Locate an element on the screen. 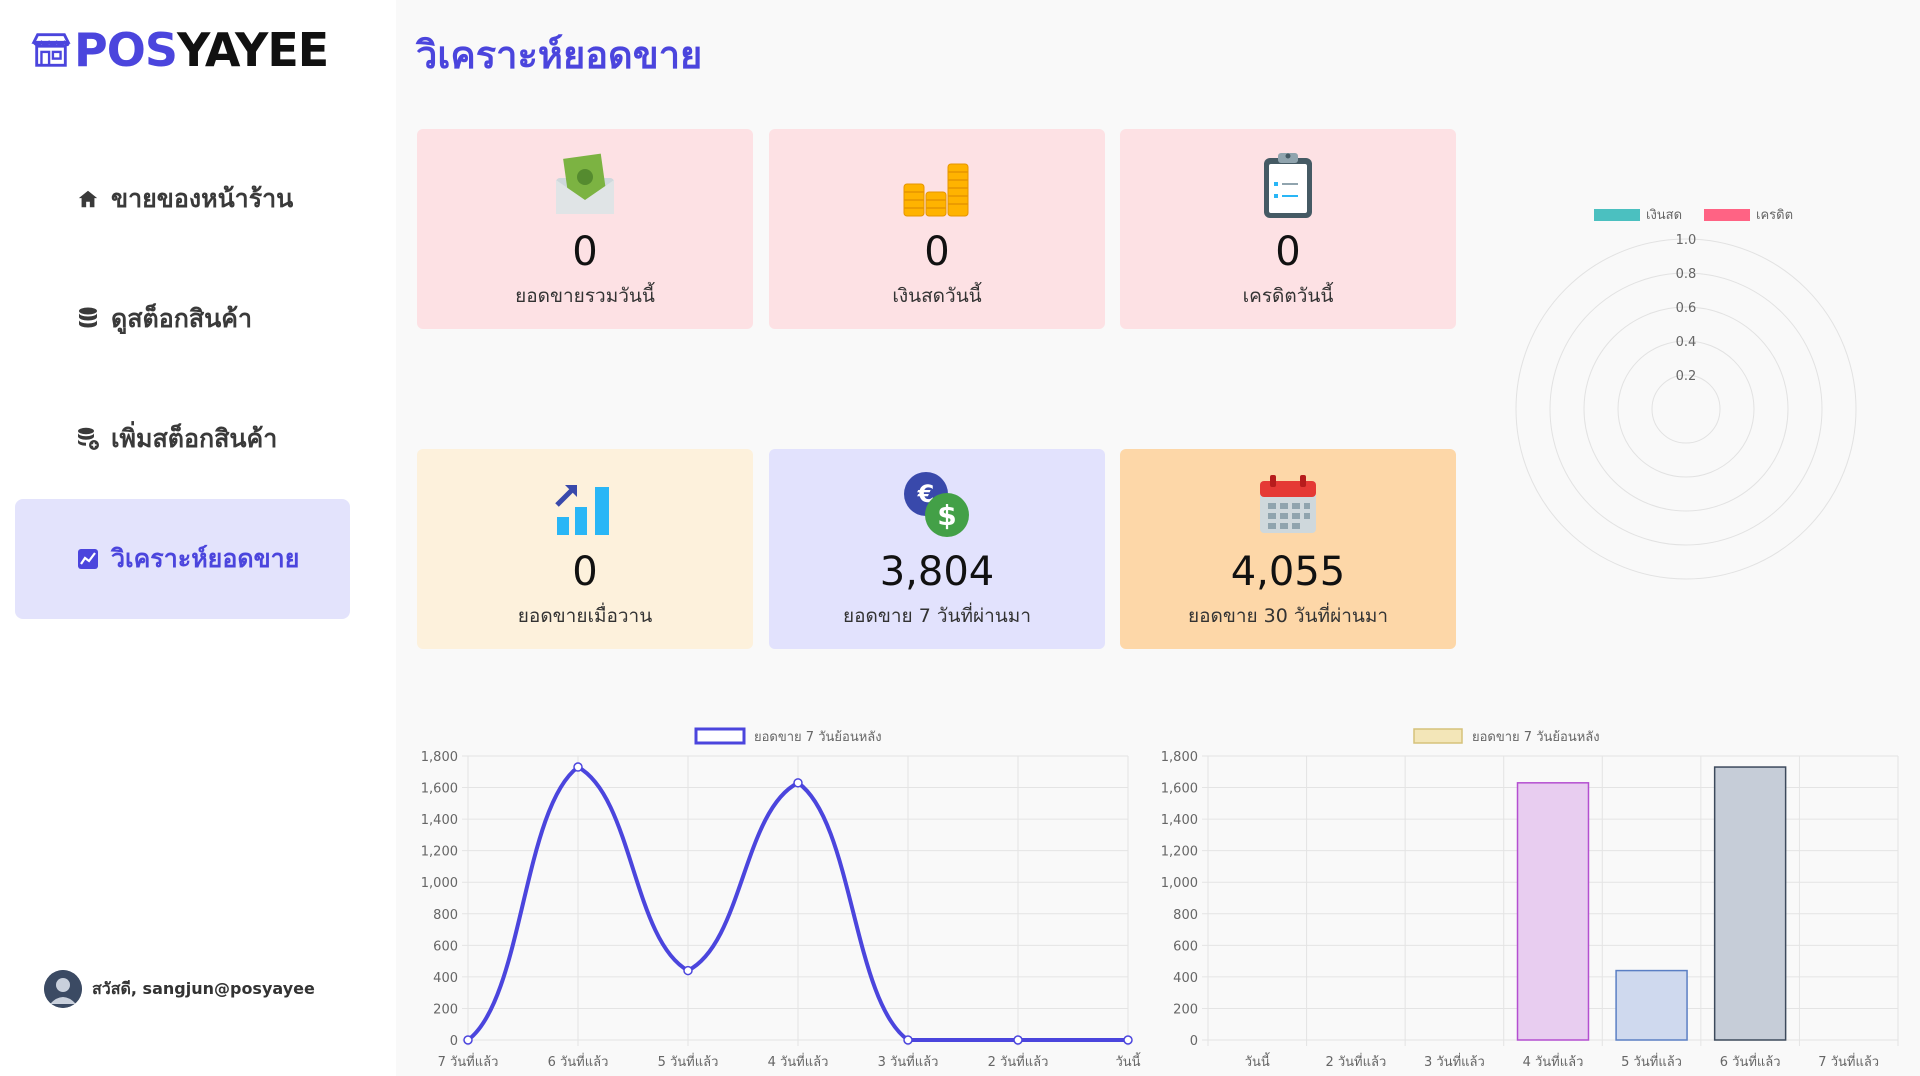  legend-label-credit: เครดิต is located at coordinates (1774, 215).